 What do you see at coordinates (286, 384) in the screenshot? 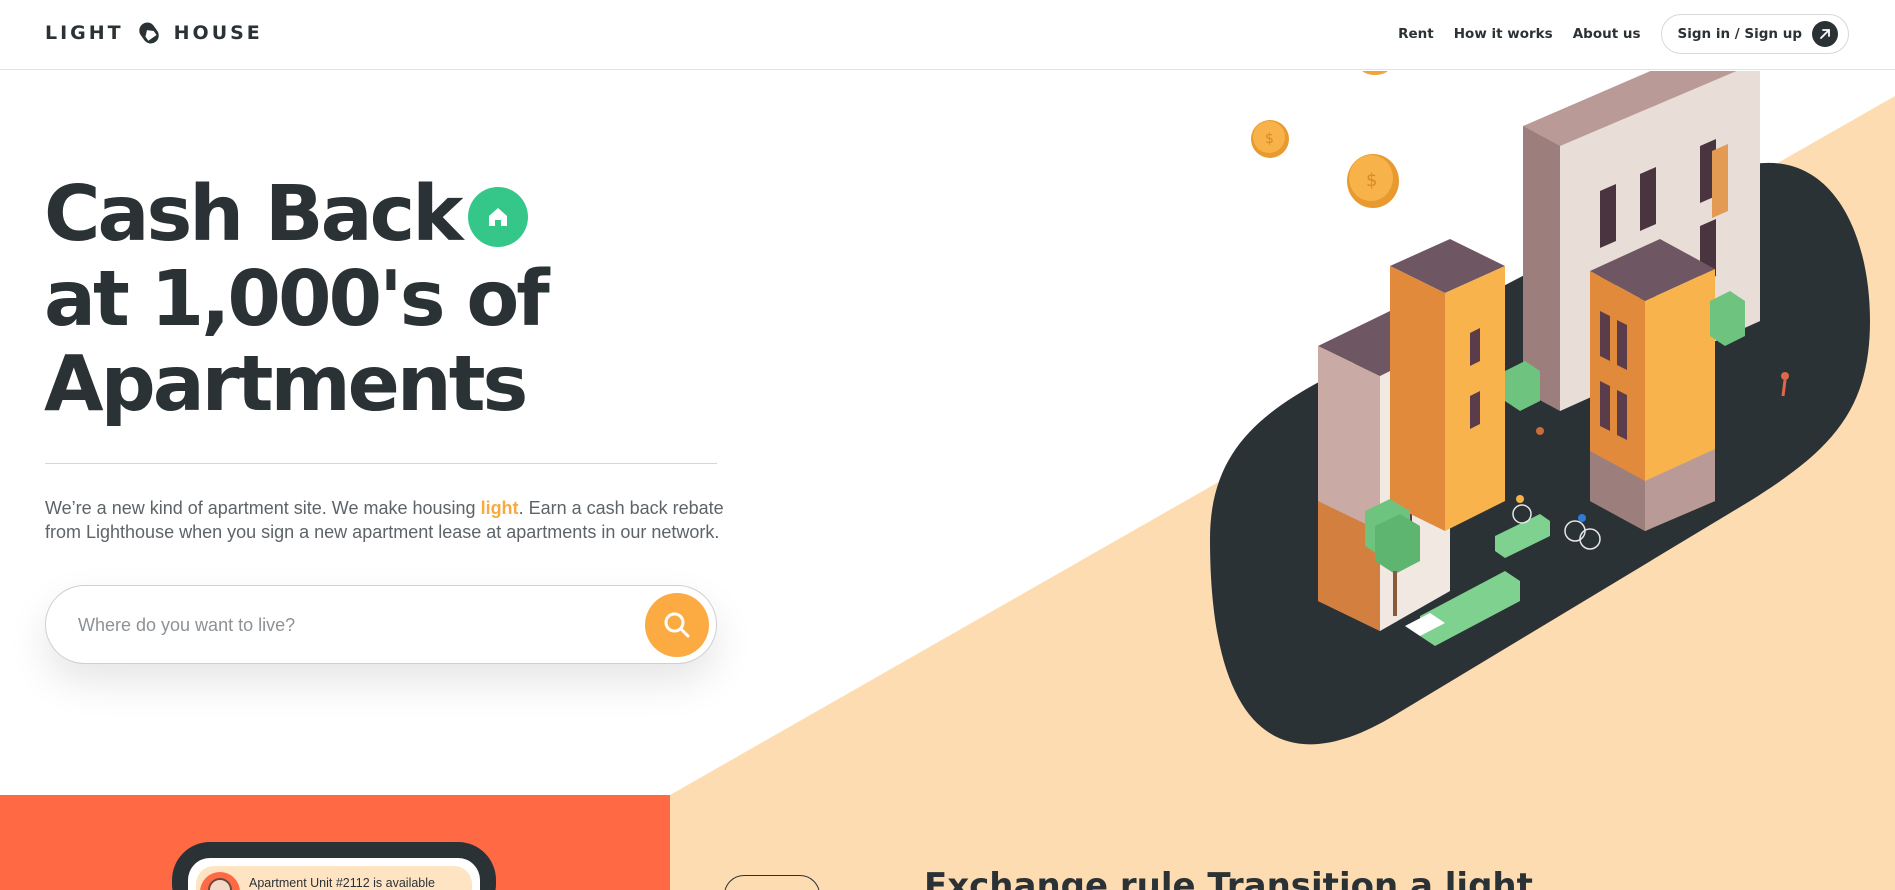
I see `headline-line-3: Apartments` at bounding box center [286, 384].